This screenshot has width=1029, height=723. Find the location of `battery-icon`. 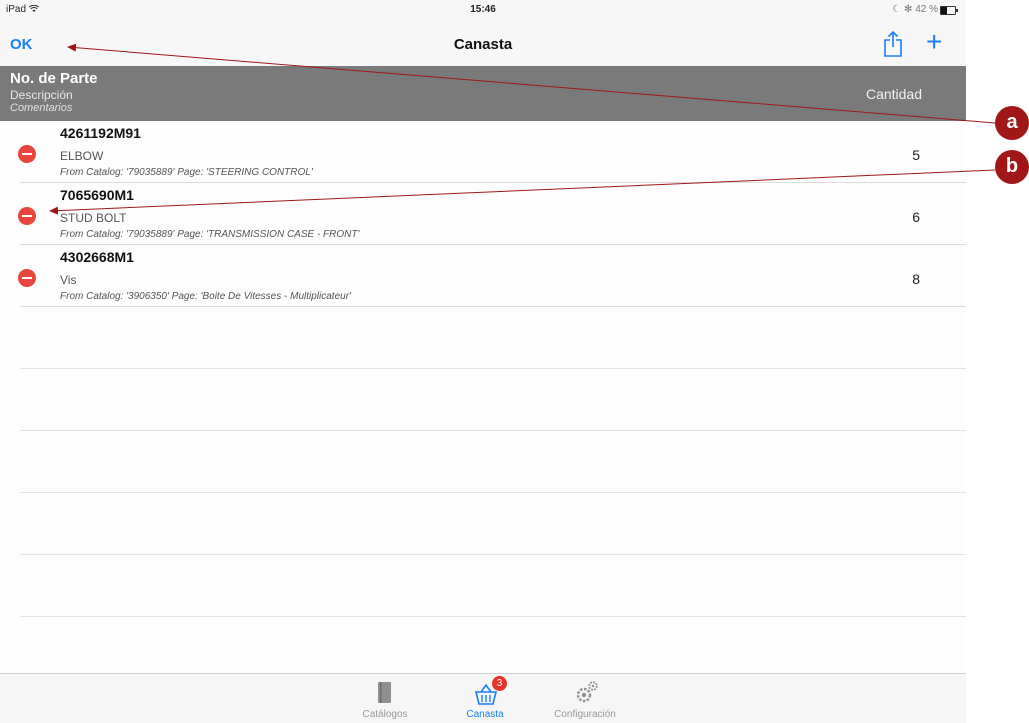

battery-icon is located at coordinates (949, 10).